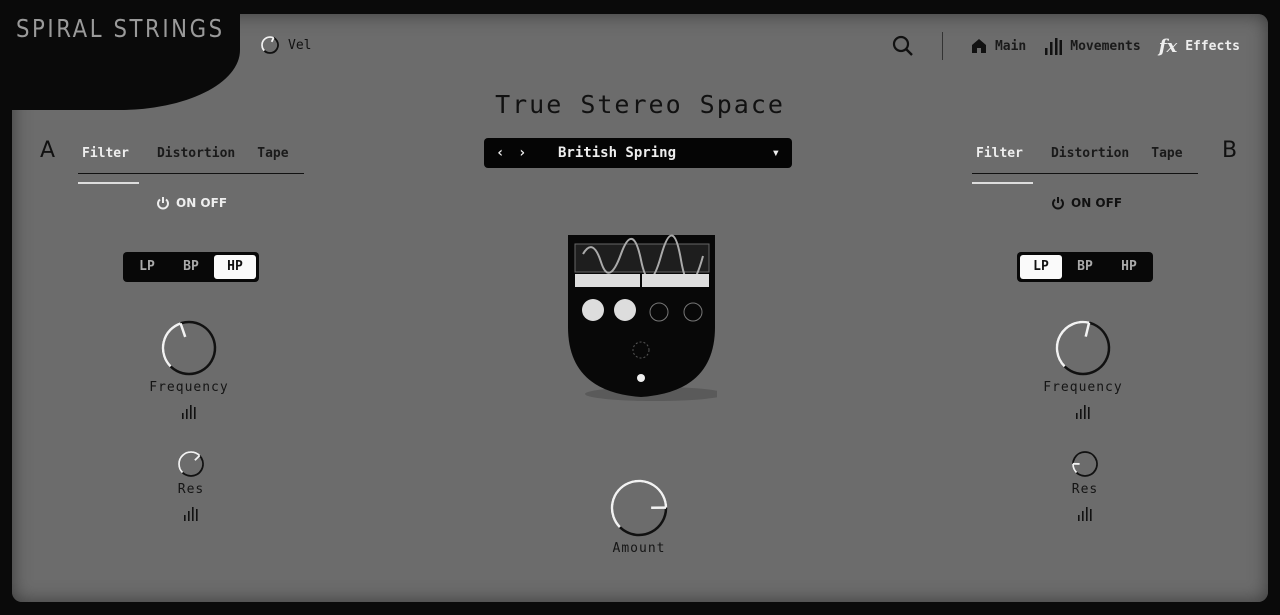 The width and height of the screenshot is (1280, 615). I want to click on side-b-res: Res, so click(1085, 485).